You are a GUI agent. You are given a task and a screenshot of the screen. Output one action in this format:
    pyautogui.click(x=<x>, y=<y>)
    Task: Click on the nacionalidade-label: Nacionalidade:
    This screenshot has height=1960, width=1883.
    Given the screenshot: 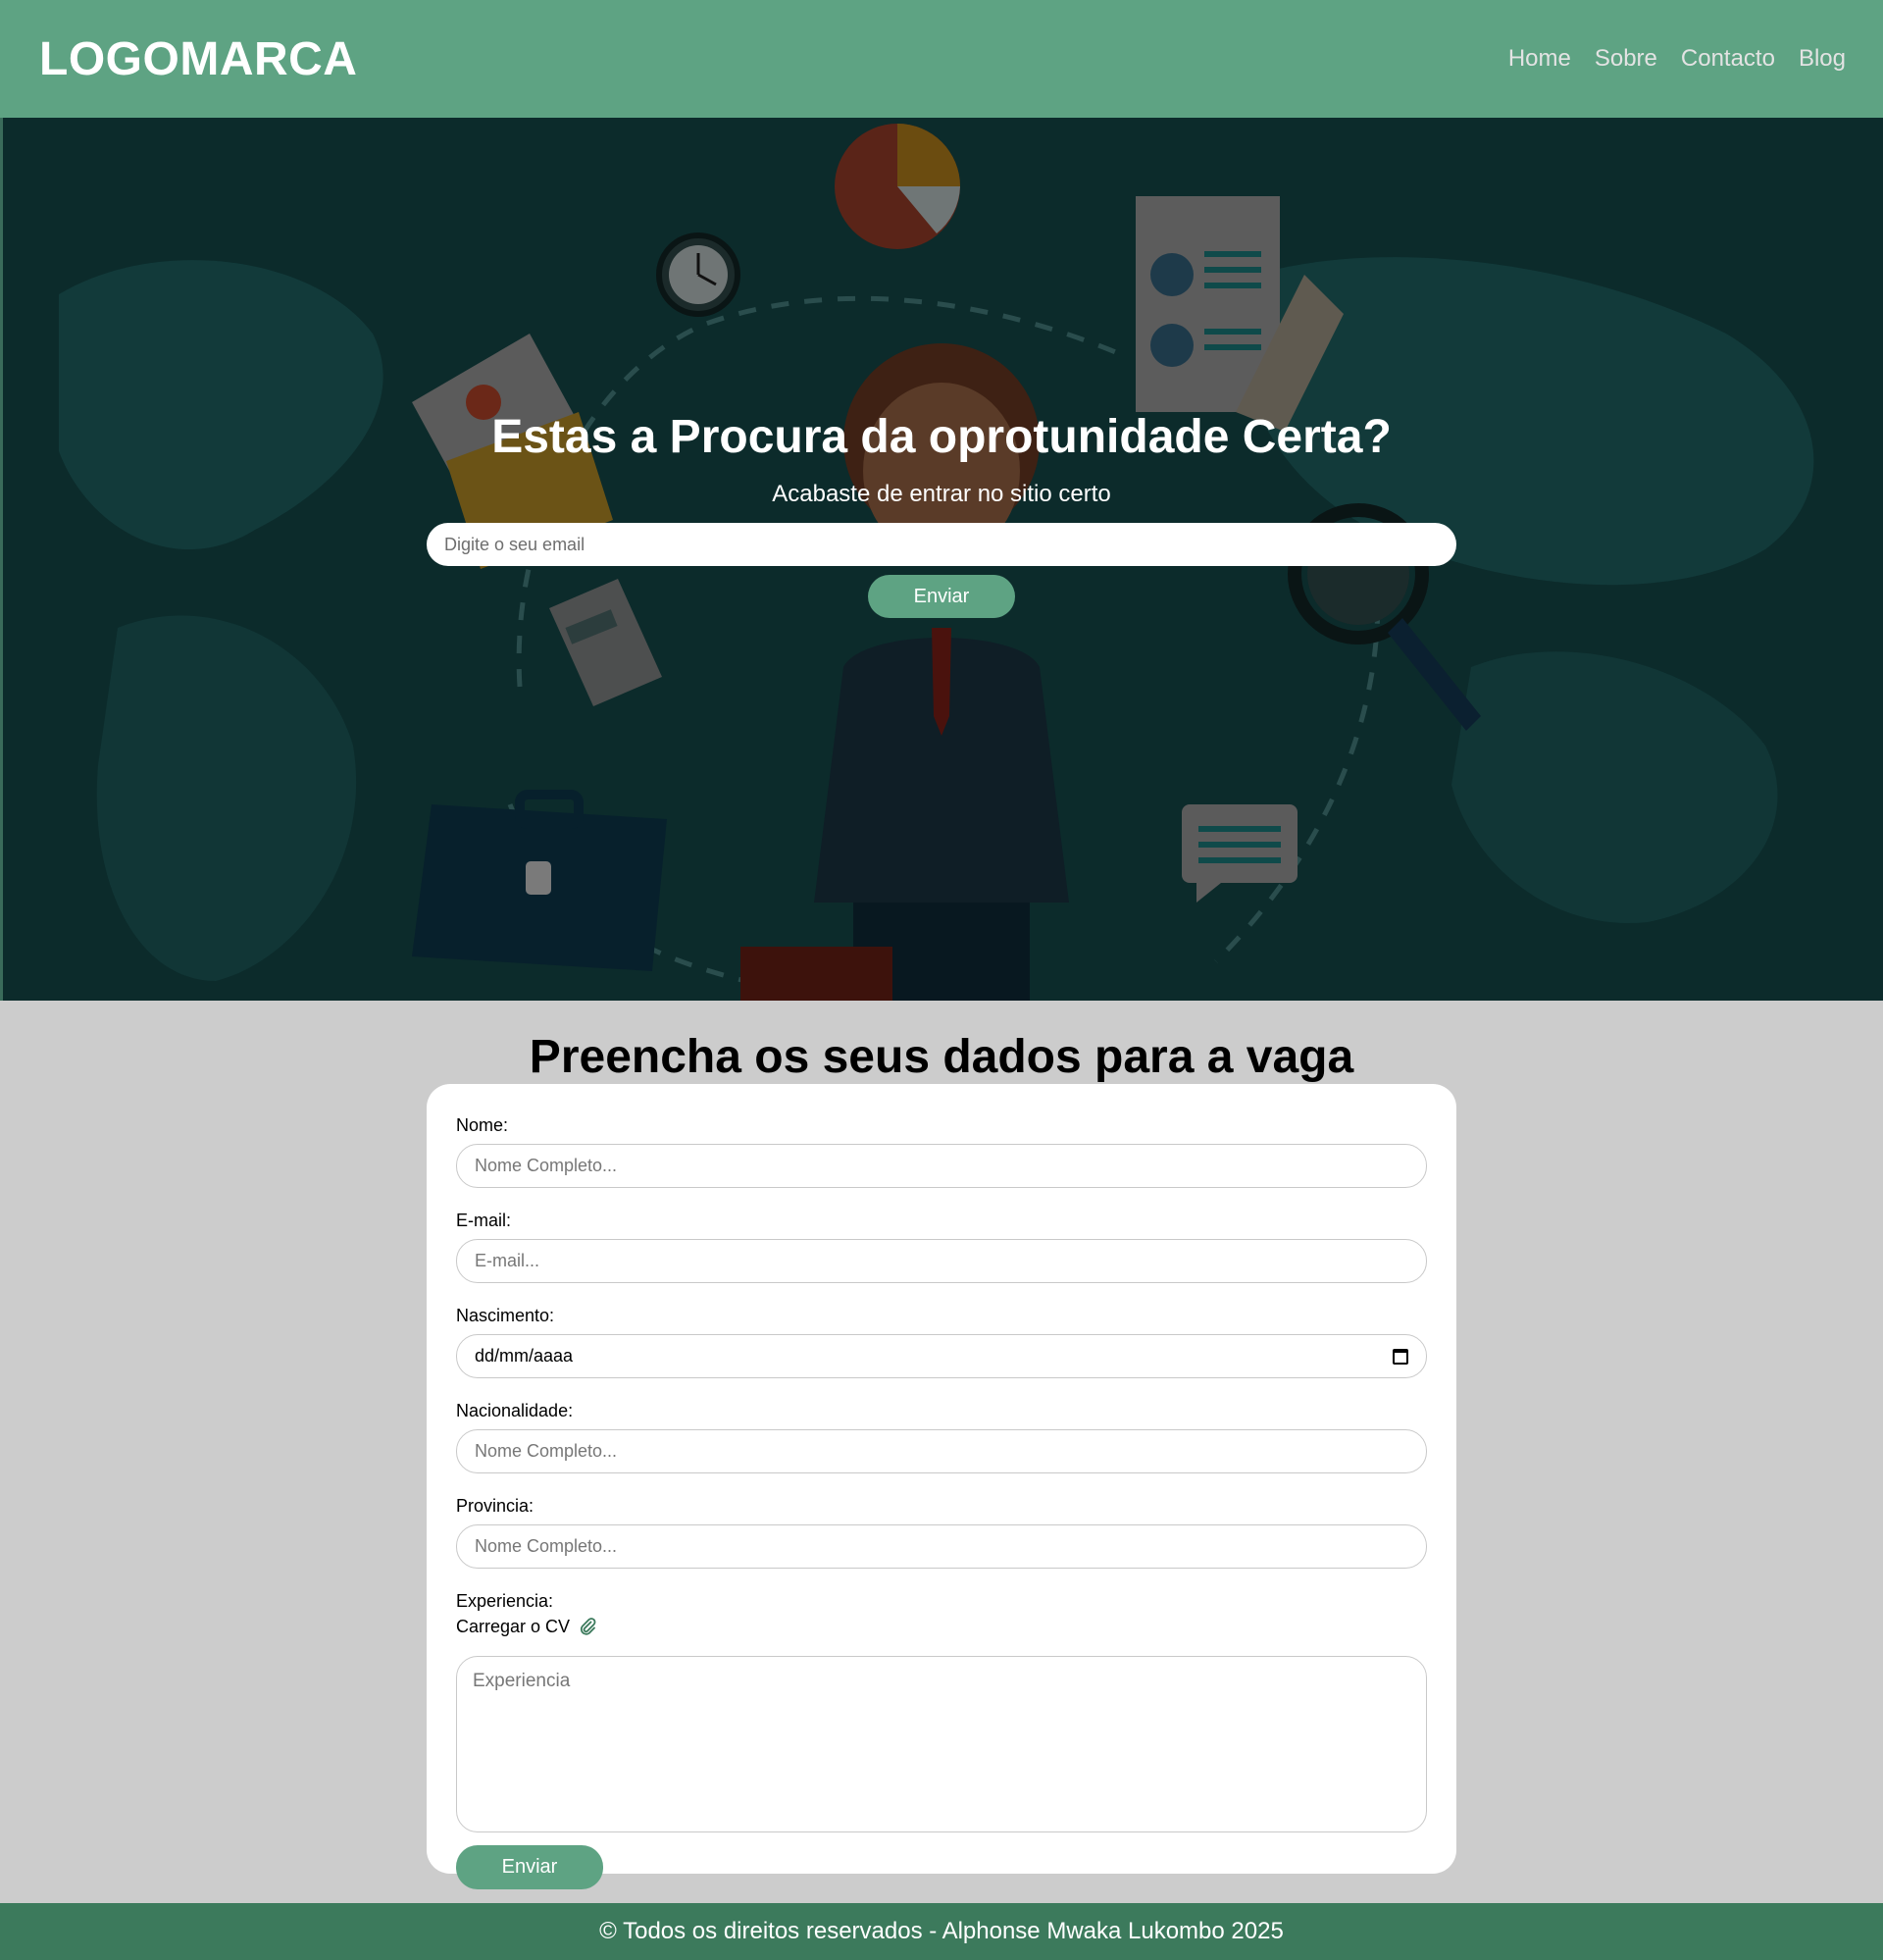 What is the action you would take?
    pyautogui.click(x=515, y=1410)
    